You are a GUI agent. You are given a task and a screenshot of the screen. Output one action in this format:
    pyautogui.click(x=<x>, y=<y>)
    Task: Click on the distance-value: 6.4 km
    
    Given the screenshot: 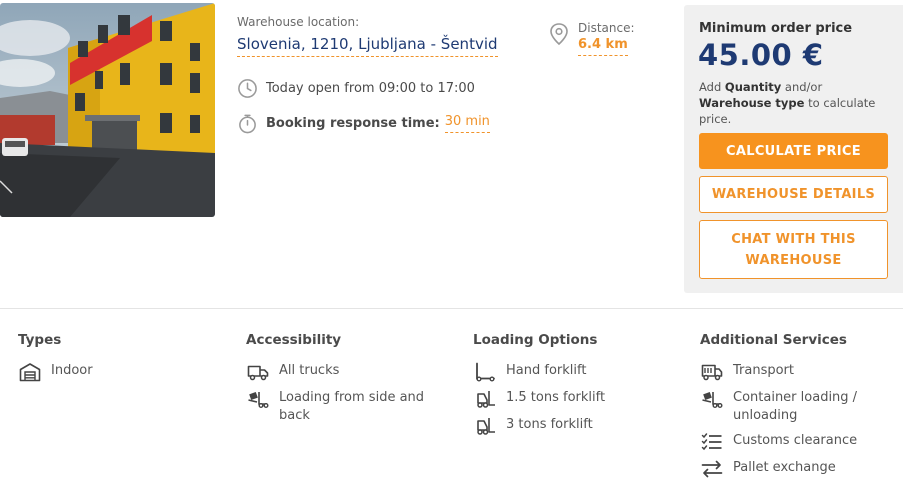 What is the action you would take?
    pyautogui.click(x=603, y=46)
    